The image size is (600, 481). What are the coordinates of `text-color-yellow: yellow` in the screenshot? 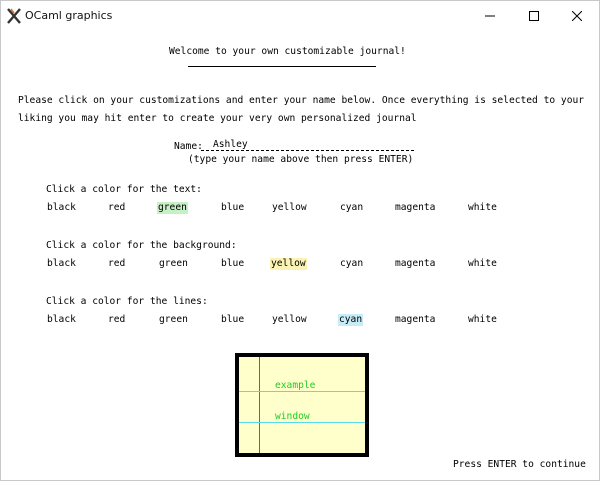 It's located at (289, 208).